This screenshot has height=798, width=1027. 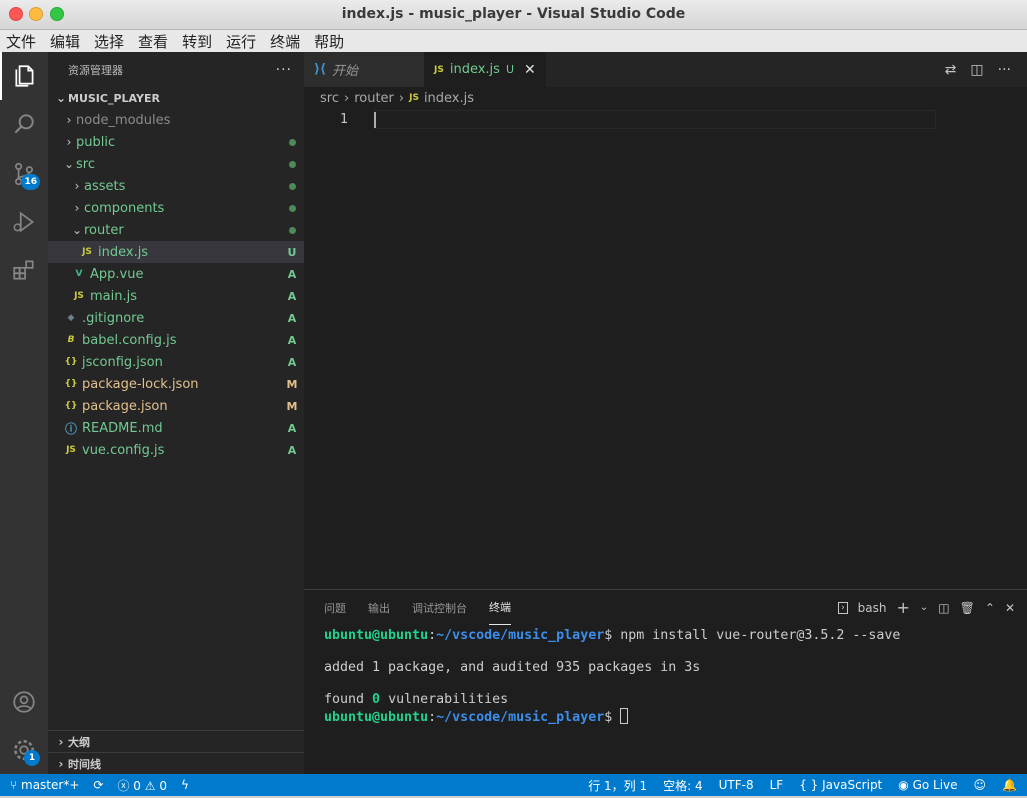 I want to click on tree-item-public: › public, so click(x=176, y=142).